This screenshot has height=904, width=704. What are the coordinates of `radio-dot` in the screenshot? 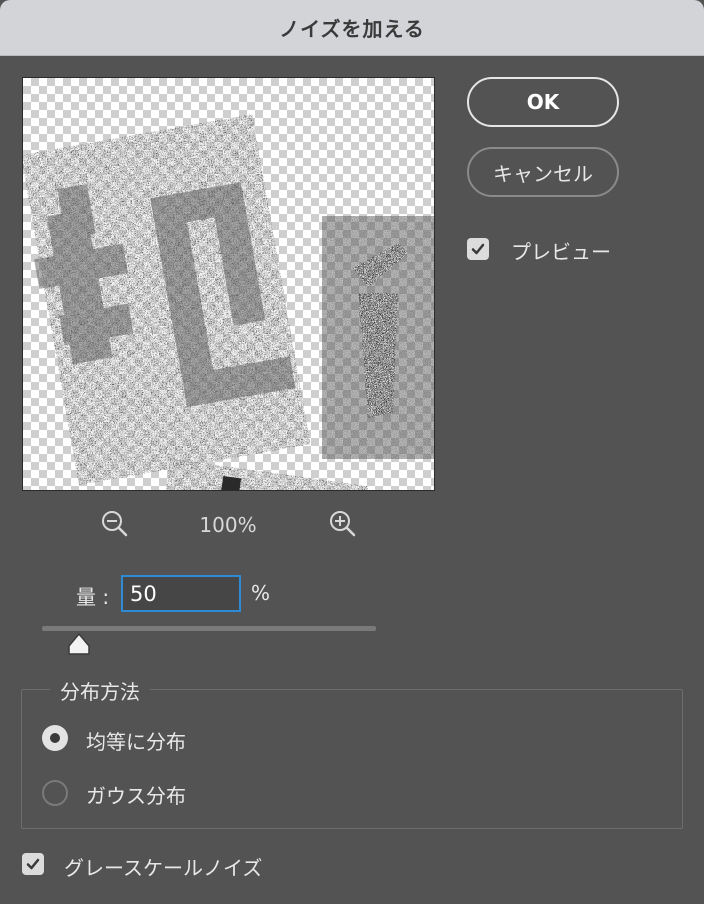 It's located at (55, 738).